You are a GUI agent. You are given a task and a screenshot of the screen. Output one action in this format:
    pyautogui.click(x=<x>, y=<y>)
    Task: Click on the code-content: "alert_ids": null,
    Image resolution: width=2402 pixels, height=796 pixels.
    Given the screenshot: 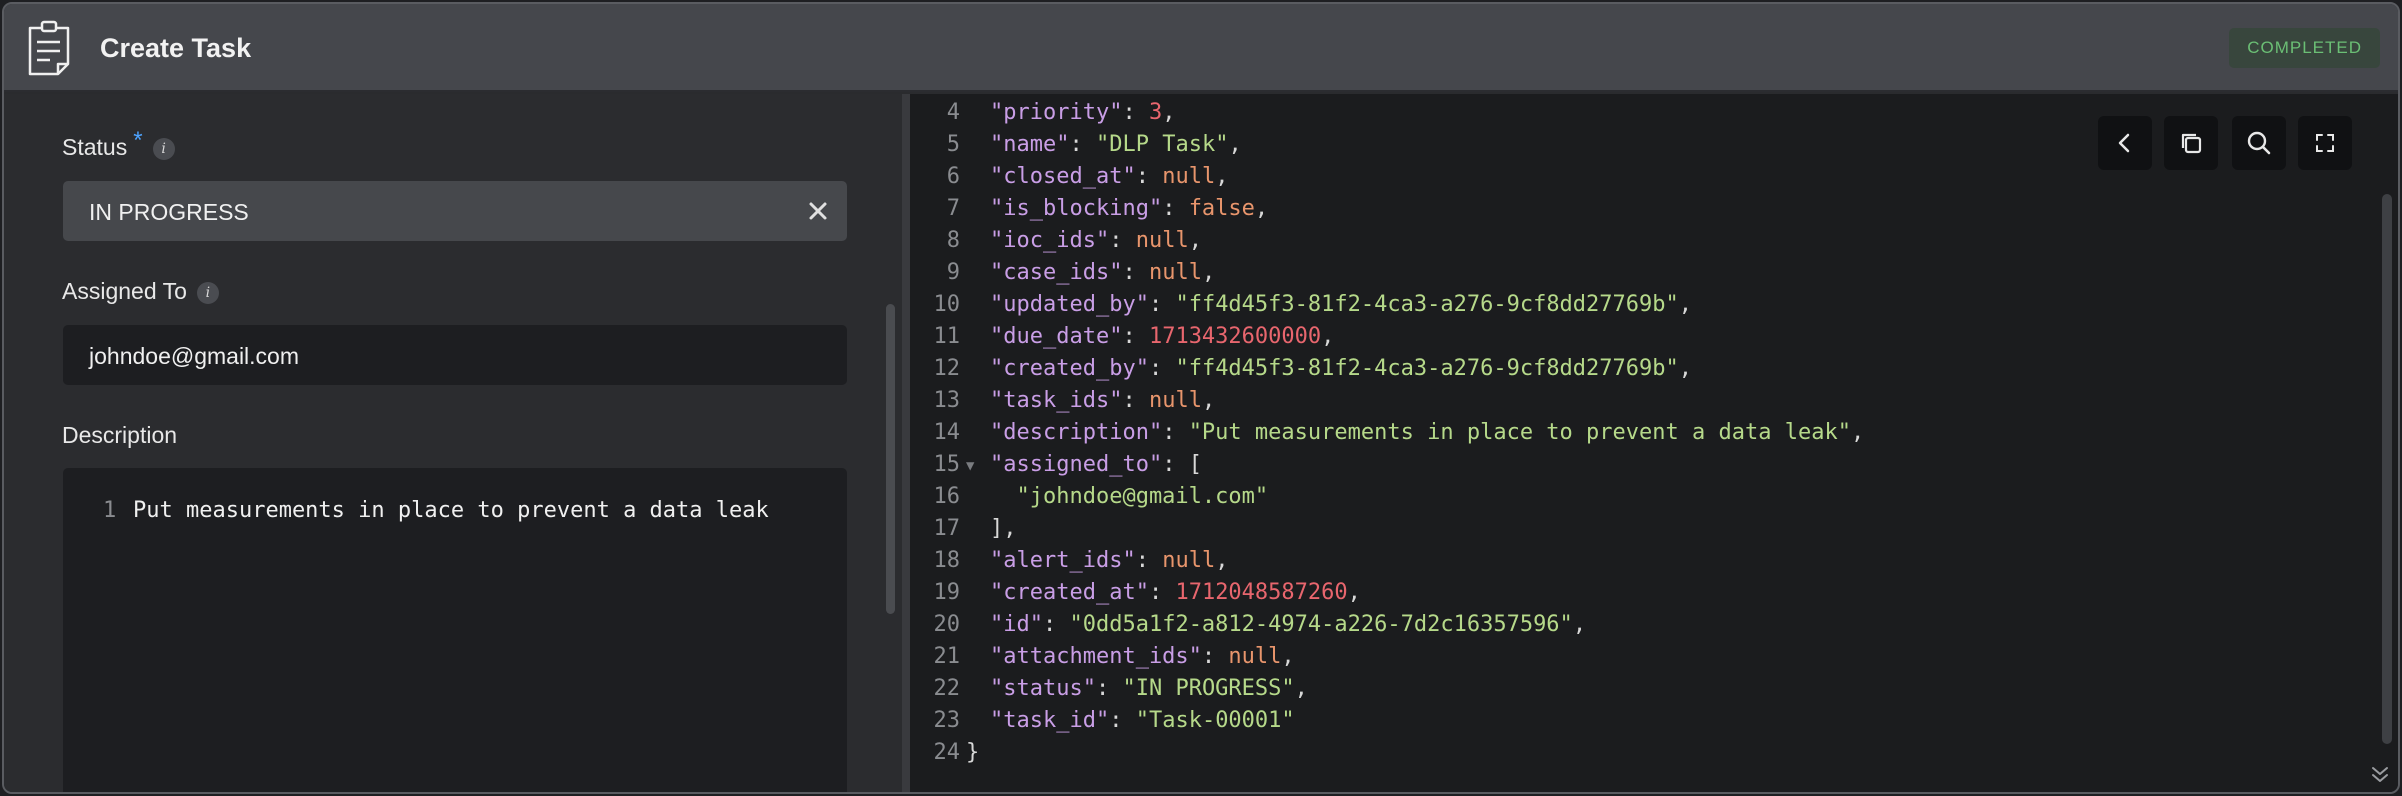 What is the action you would take?
    pyautogui.click(x=1109, y=560)
    